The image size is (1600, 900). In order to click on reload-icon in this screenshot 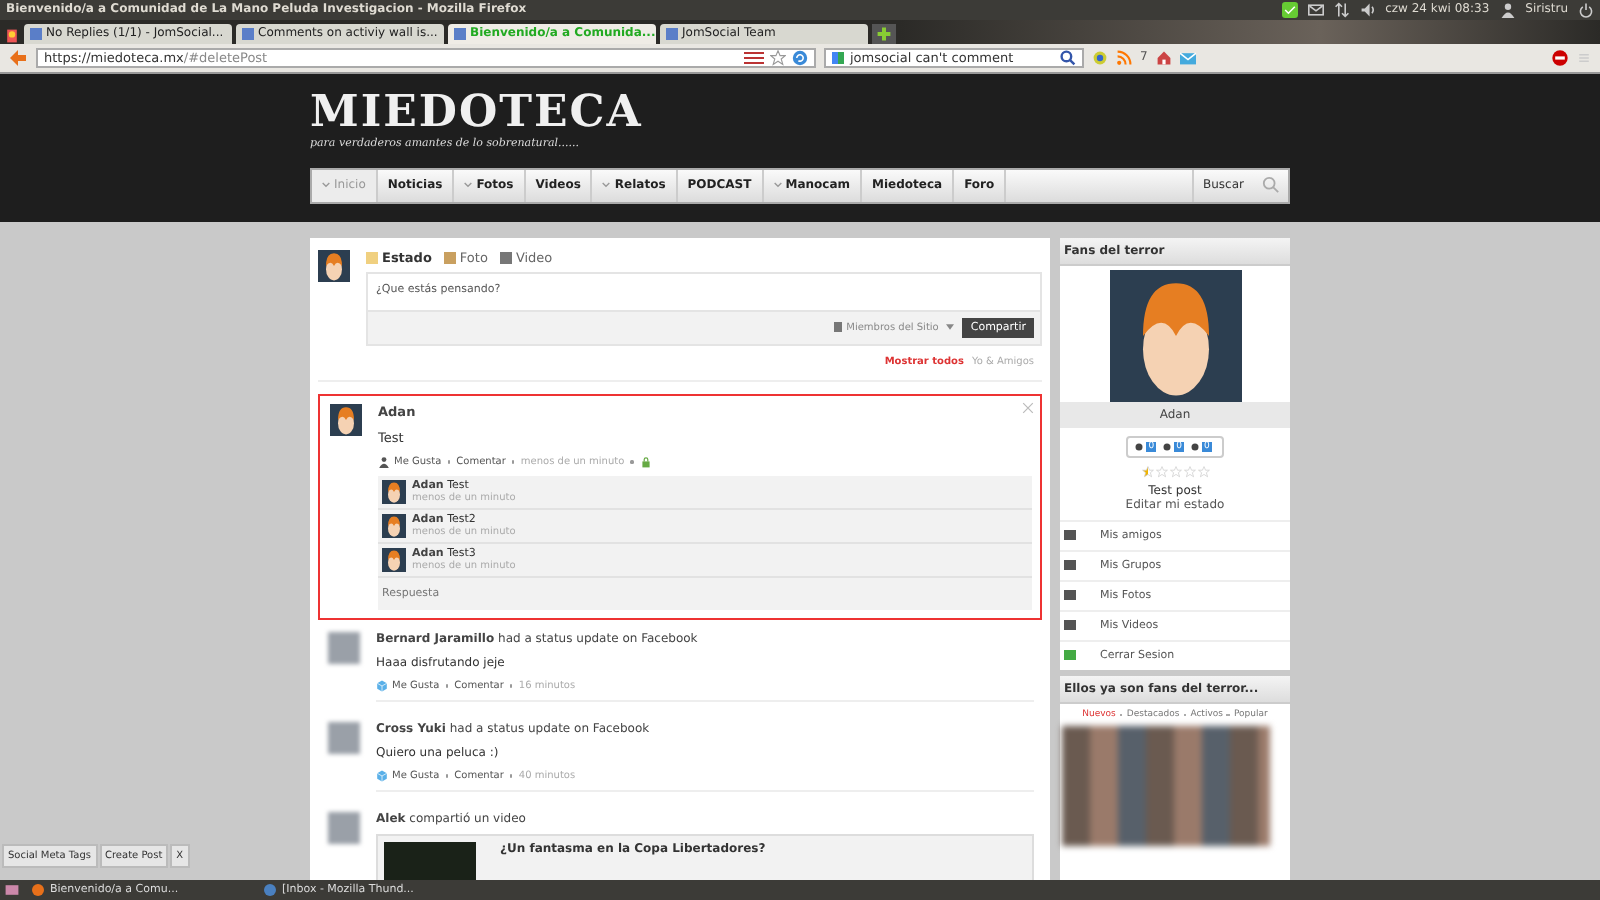, I will do `click(800, 57)`.